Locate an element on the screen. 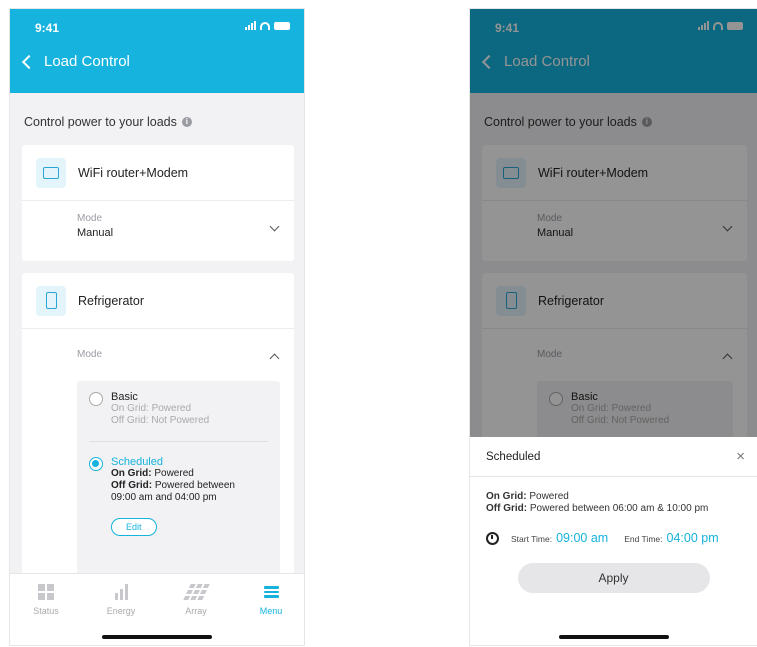  edit-button: Edit is located at coordinates (134, 527).